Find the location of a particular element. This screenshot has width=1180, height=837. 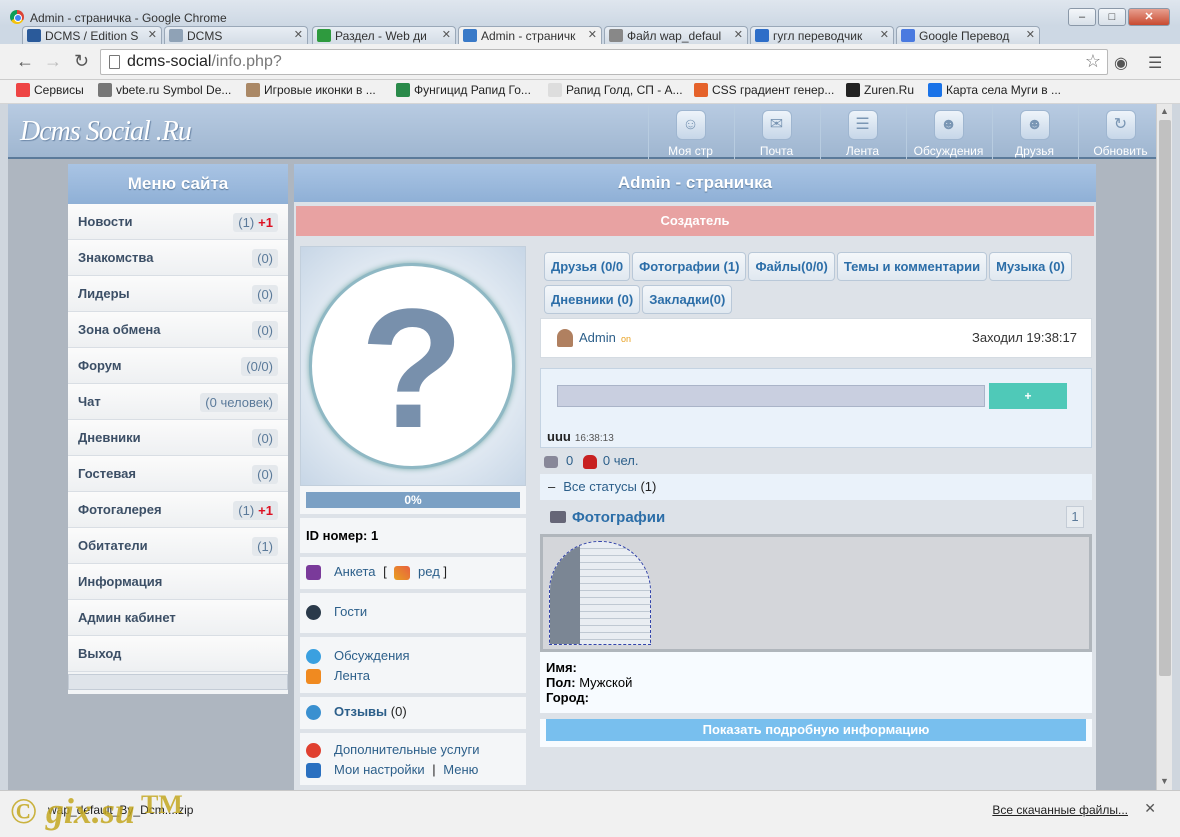

profile-tab: Закладки(0) is located at coordinates (687, 299).